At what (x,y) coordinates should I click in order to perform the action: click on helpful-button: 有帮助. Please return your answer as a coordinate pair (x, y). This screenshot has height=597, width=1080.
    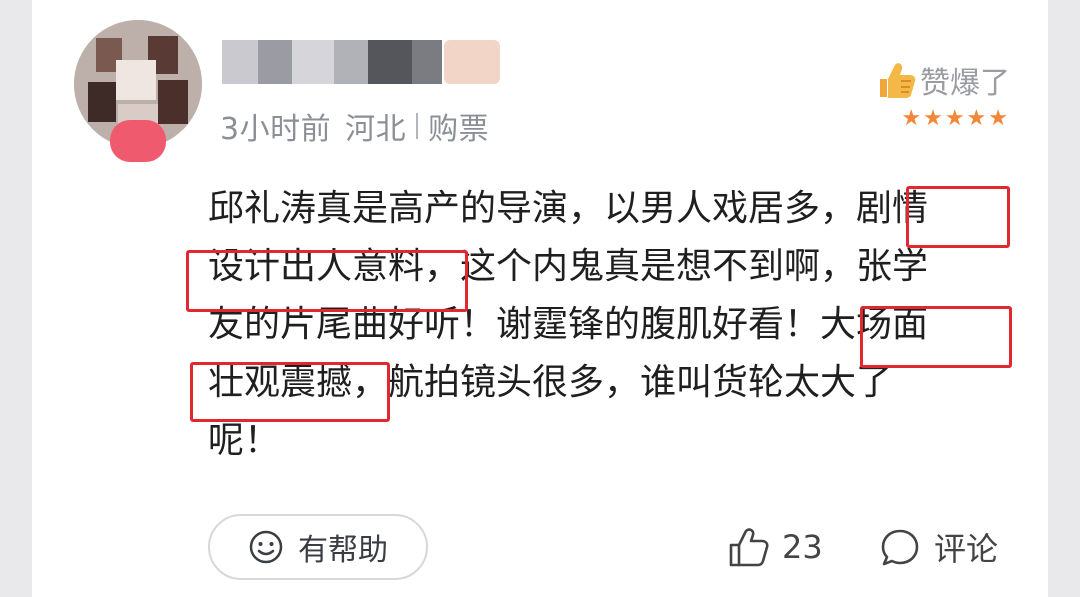
    Looking at the image, I should click on (318, 547).